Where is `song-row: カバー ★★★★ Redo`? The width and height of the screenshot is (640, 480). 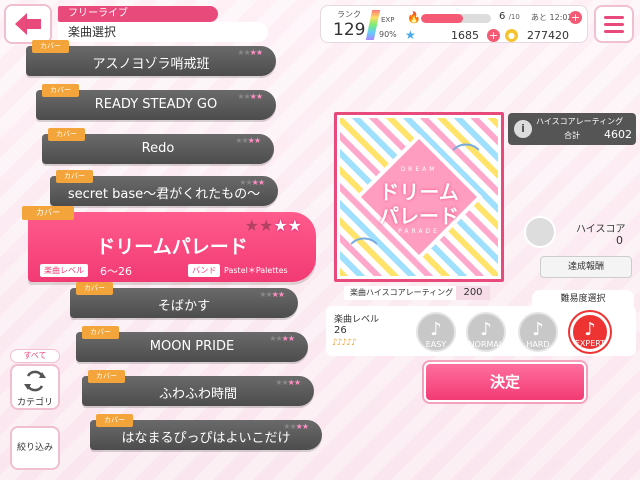 song-row: カバー ★★★★ Redo is located at coordinates (158, 146).